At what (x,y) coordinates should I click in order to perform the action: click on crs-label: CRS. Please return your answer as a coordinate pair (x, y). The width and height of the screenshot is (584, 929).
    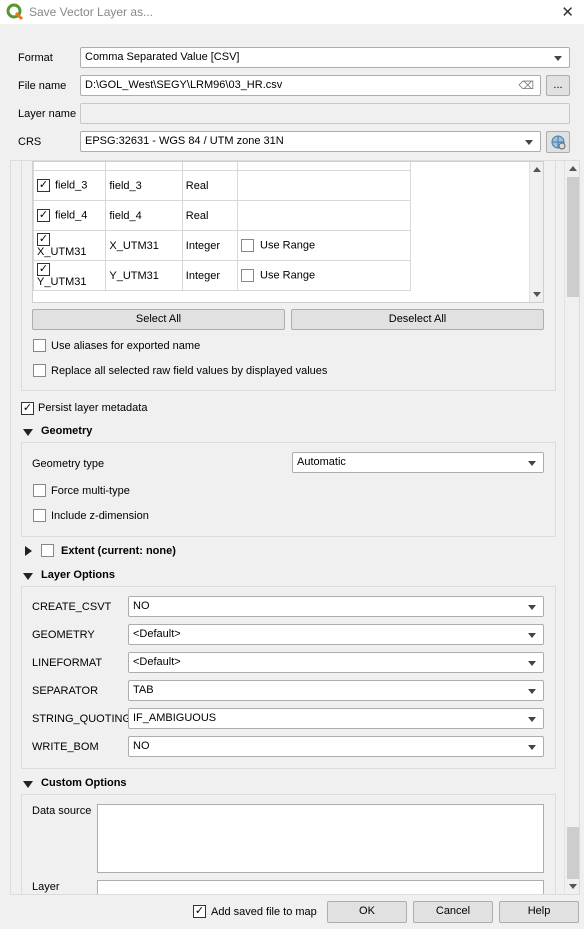
    Looking at the image, I should click on (30, 142).